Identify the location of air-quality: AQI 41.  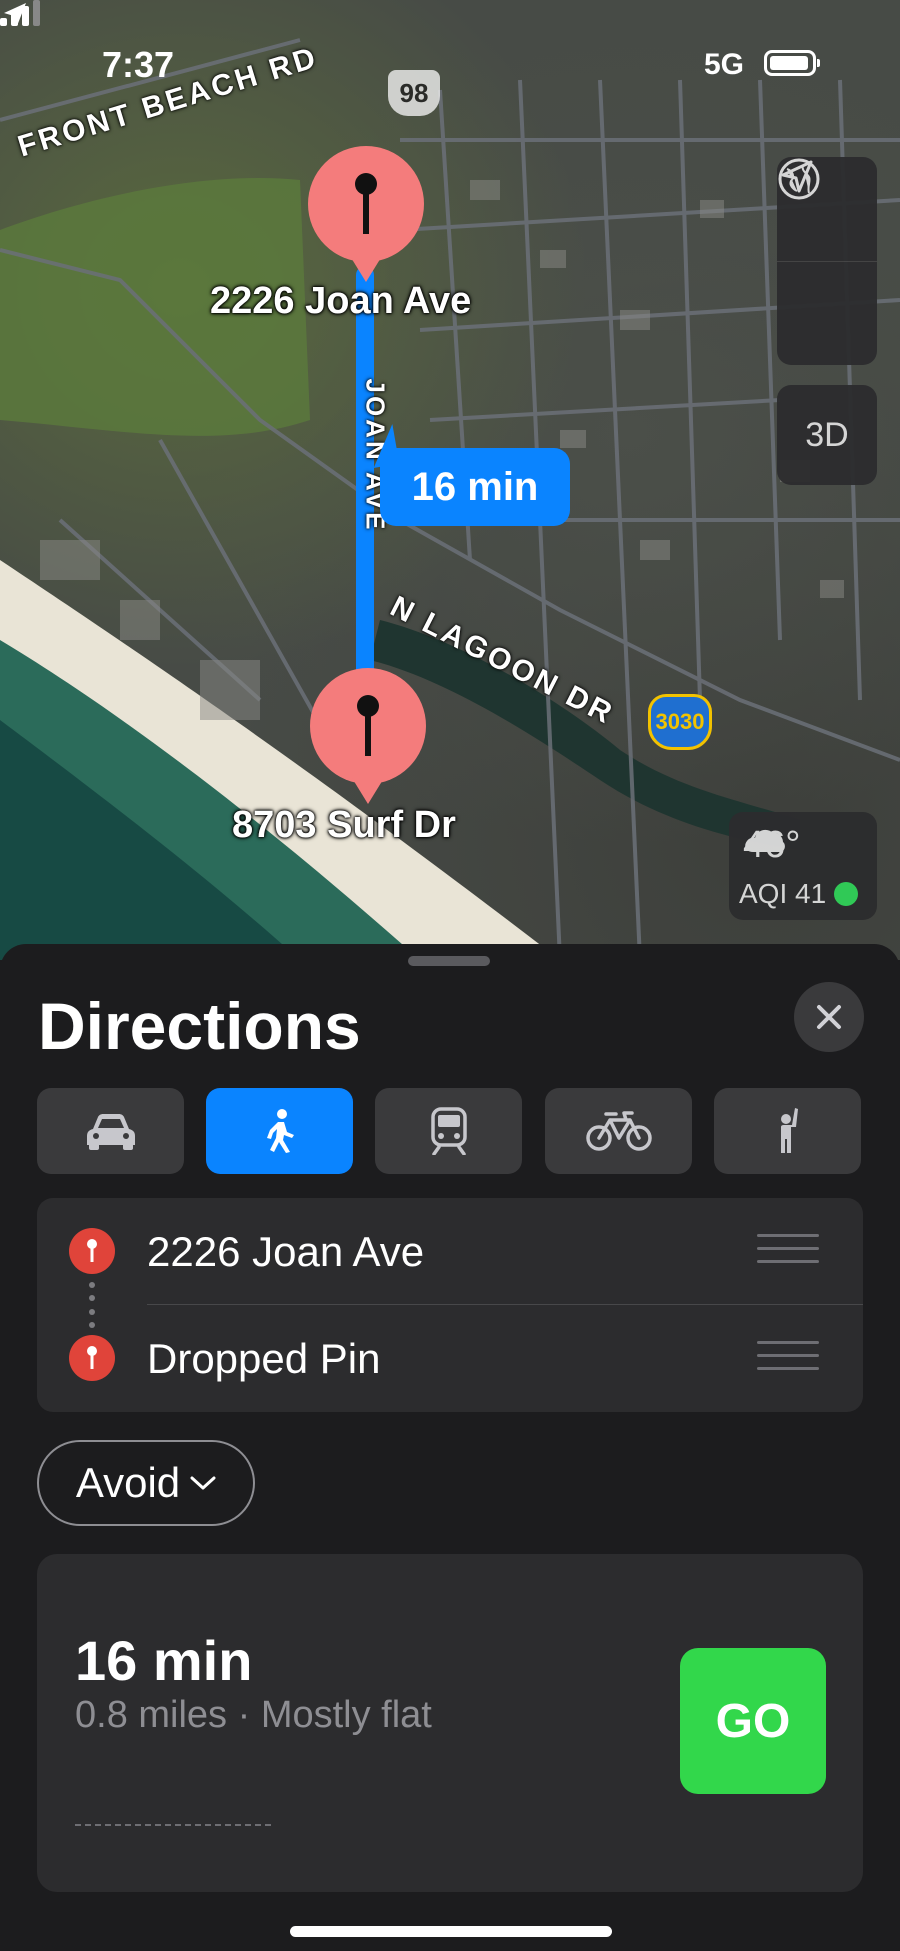
(799, 894).